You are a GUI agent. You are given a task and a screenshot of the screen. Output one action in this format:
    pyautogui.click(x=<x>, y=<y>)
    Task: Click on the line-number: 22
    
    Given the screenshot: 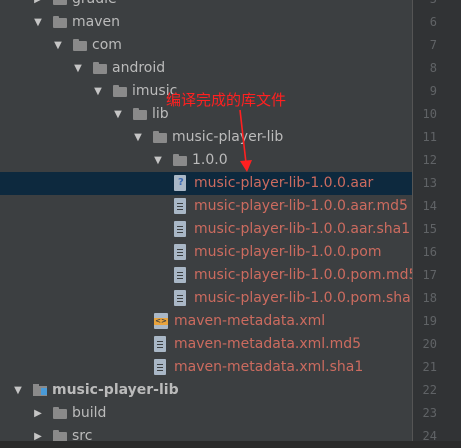 What is the action you would take?
    pyautogui.click(x=429, y=390)
    